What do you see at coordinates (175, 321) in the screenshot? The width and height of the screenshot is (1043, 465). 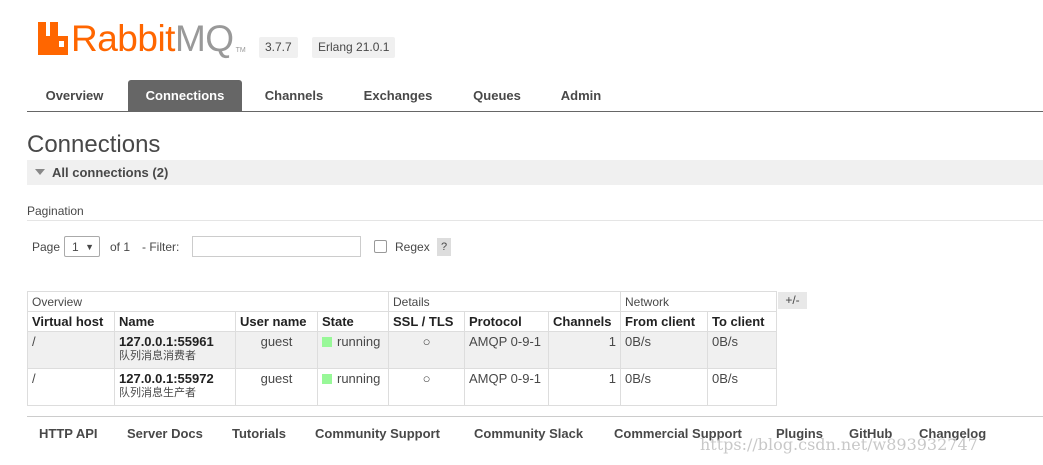 I see `col-name: Name` at bounding box center [175, 321].